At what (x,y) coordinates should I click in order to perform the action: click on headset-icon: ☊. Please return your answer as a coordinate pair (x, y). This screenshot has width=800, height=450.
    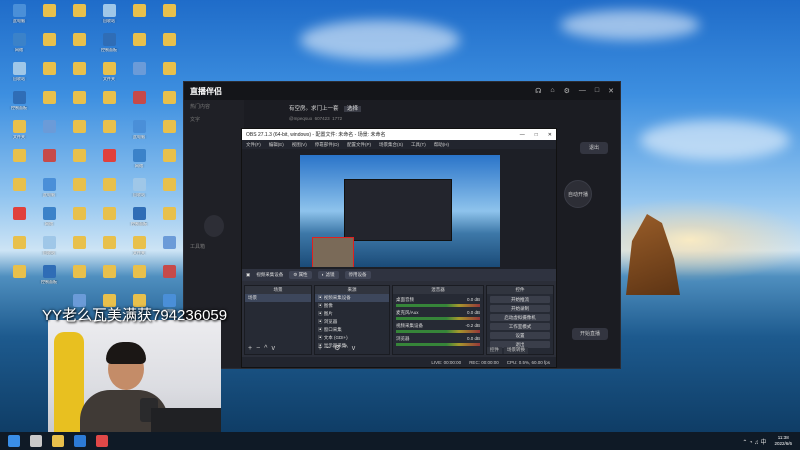
    Looking at the image, I should click on (538, 91).